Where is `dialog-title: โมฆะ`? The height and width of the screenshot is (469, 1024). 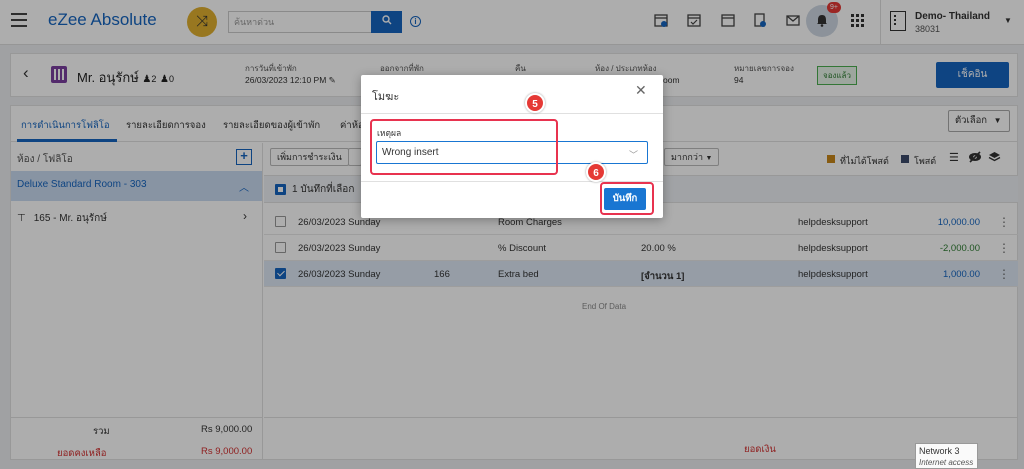 dialog-title: โมฆะ is located at coordinates (386, 97).